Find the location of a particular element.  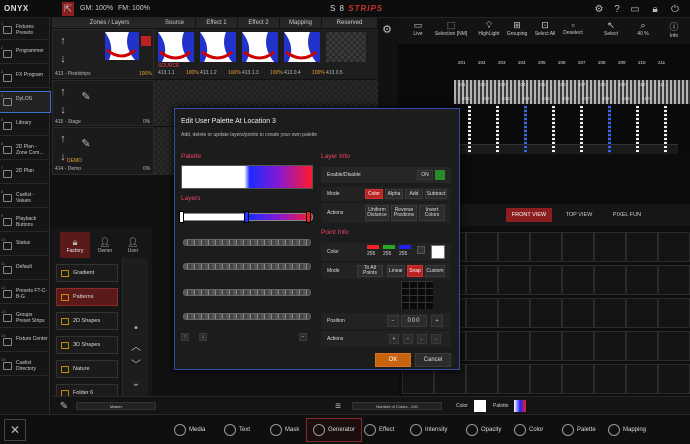

zoom-readout: ⌕ 40 % is located at coordinates (643, 31).